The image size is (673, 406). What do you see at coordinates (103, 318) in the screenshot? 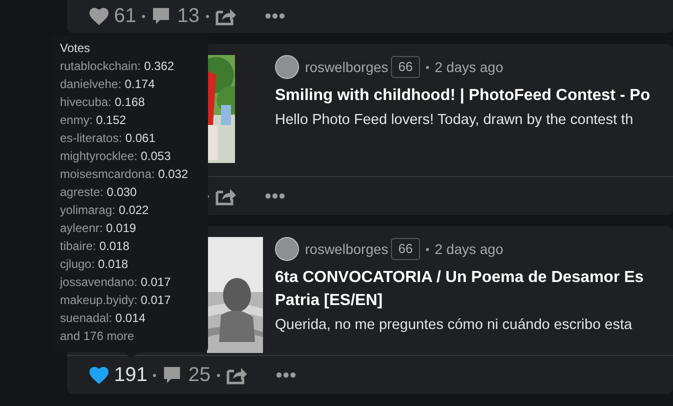
I see `vote-entry: suenadal: 0.014` at bounding box center [103, 318].